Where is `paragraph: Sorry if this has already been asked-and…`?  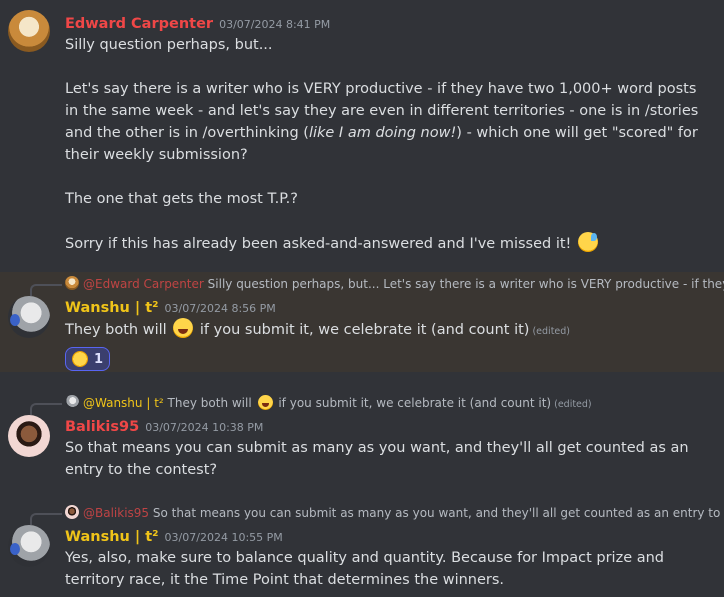
paragraph: Sorry if this has already been asked-and… is located at coordinates (389, 243).